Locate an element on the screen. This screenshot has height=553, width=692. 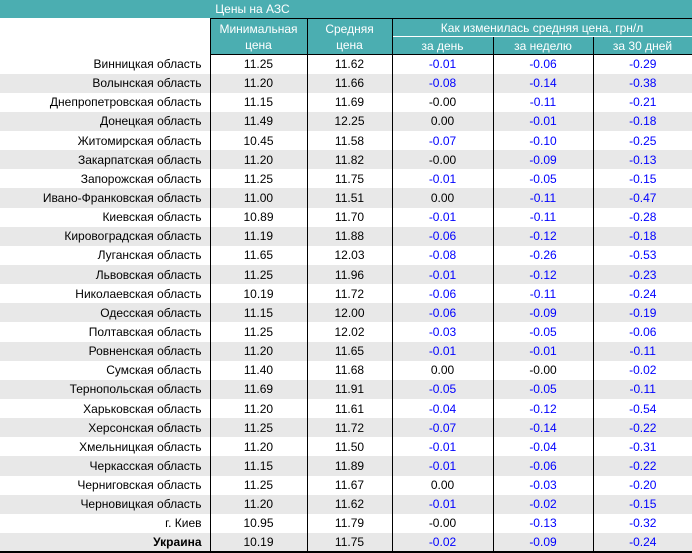
region-cell: Сумская область is located at coordinates (105, 370).